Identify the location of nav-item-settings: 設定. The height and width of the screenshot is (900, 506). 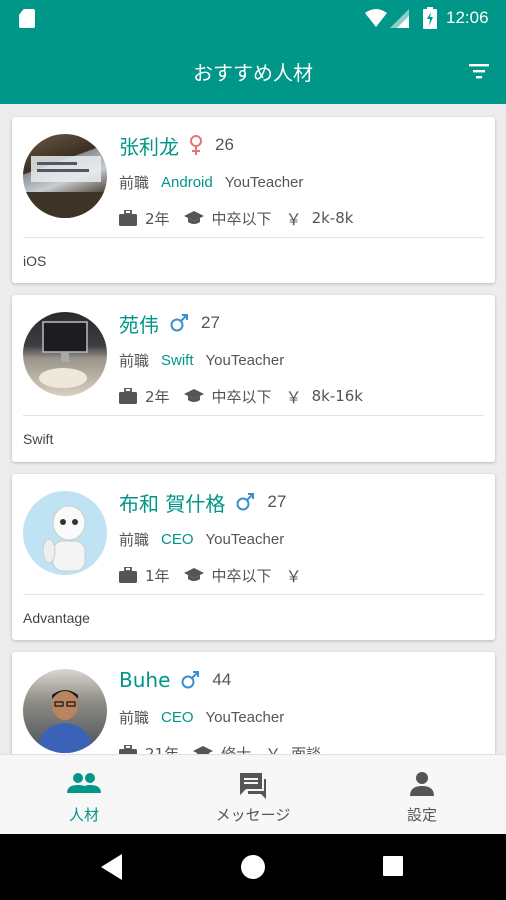
(422, 795).